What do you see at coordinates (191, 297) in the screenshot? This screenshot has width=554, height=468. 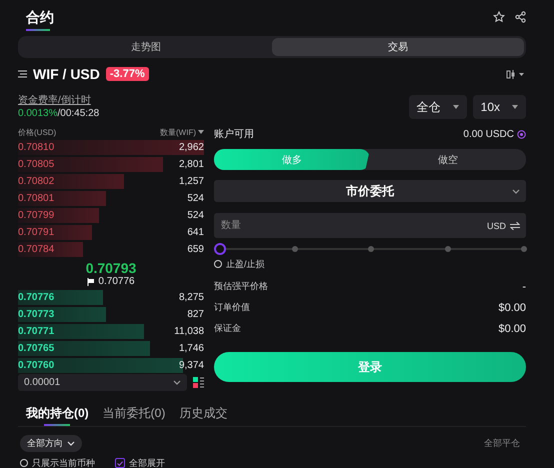 I see `quantity-text: 8,275` at bounding box center [191, 297].